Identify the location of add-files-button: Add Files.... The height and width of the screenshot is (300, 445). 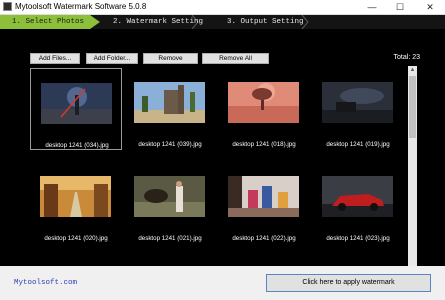
(55, 58).